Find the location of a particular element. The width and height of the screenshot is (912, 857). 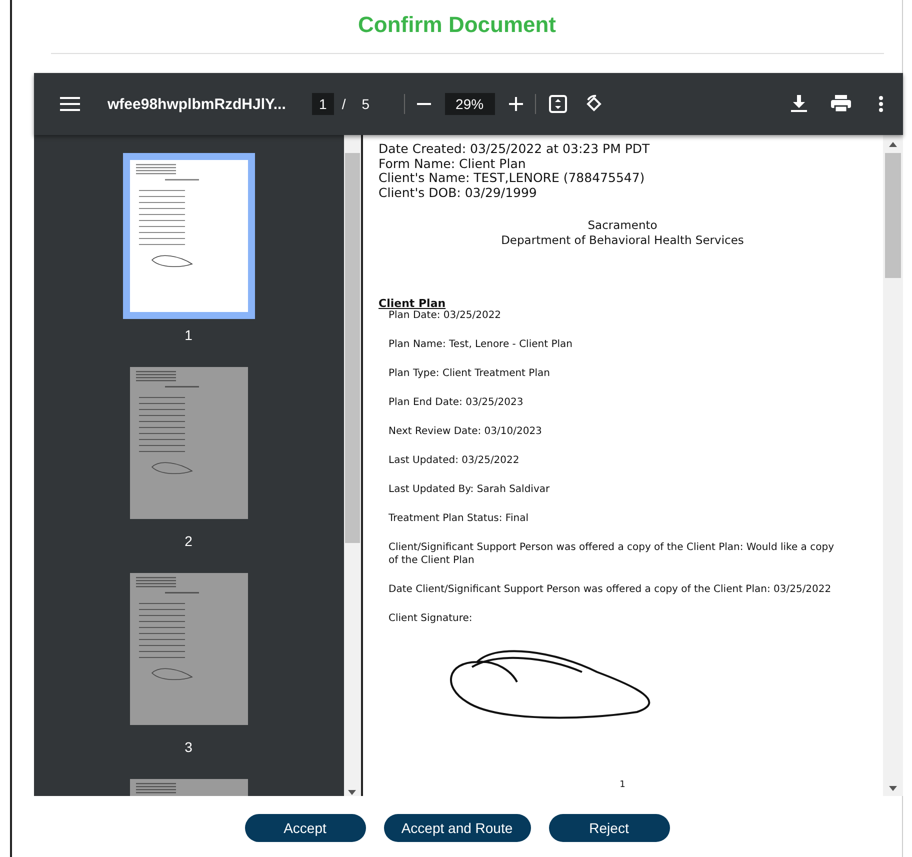

header-line: Client's DOB: 03/29/1999 is located at coordinates (458, 193).